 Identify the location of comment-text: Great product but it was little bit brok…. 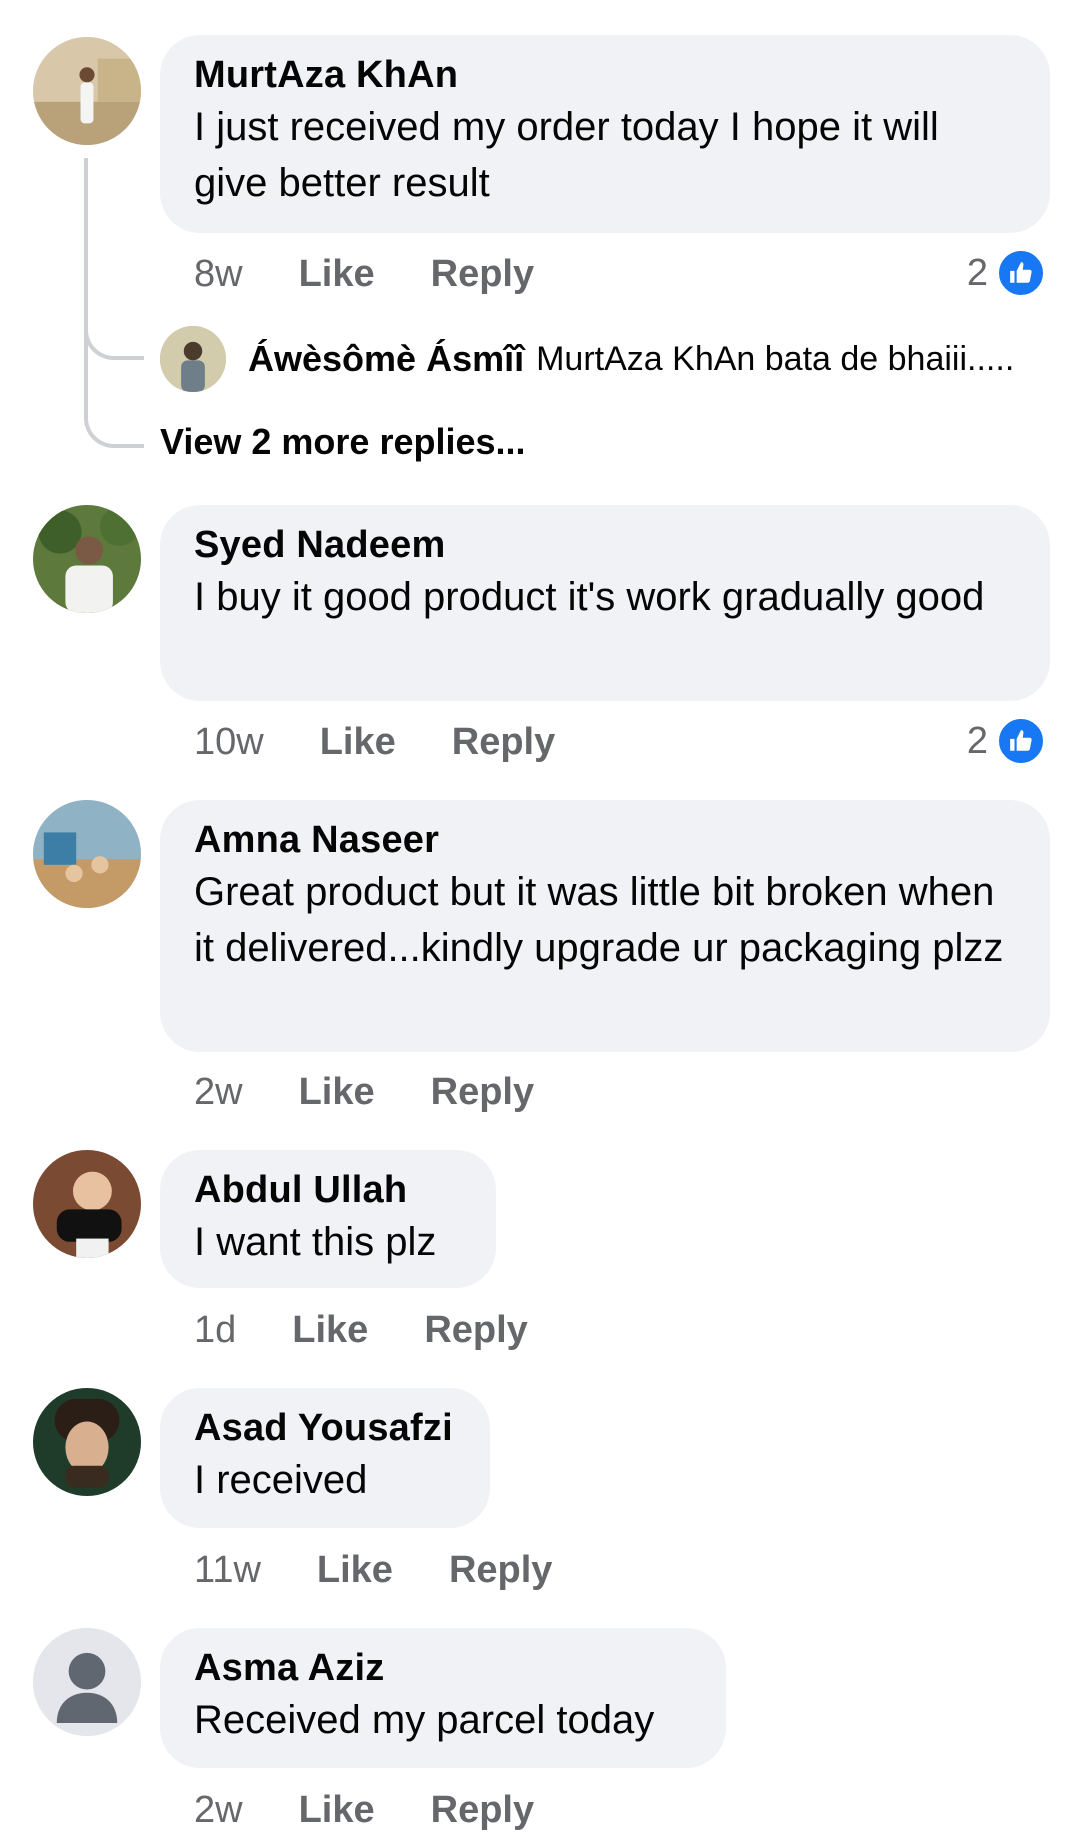
(599, 920).